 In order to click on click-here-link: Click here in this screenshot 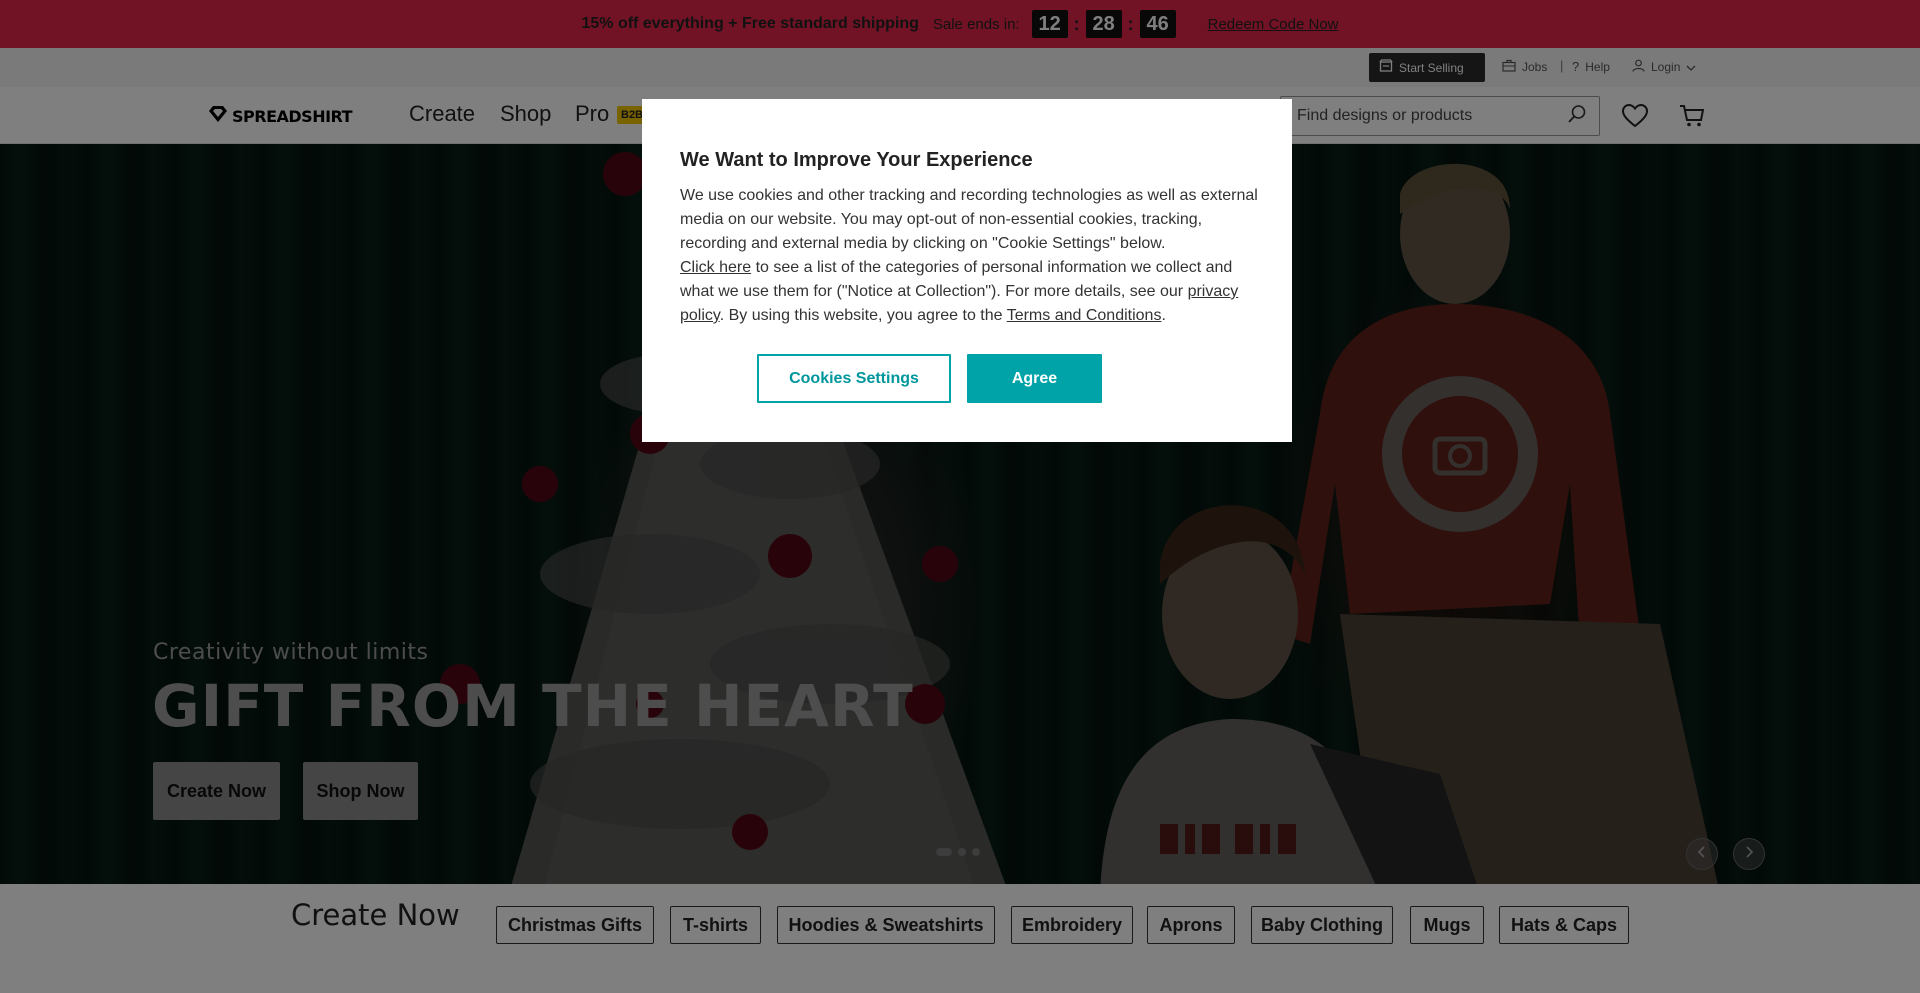, I will do `click(715, 267)`.